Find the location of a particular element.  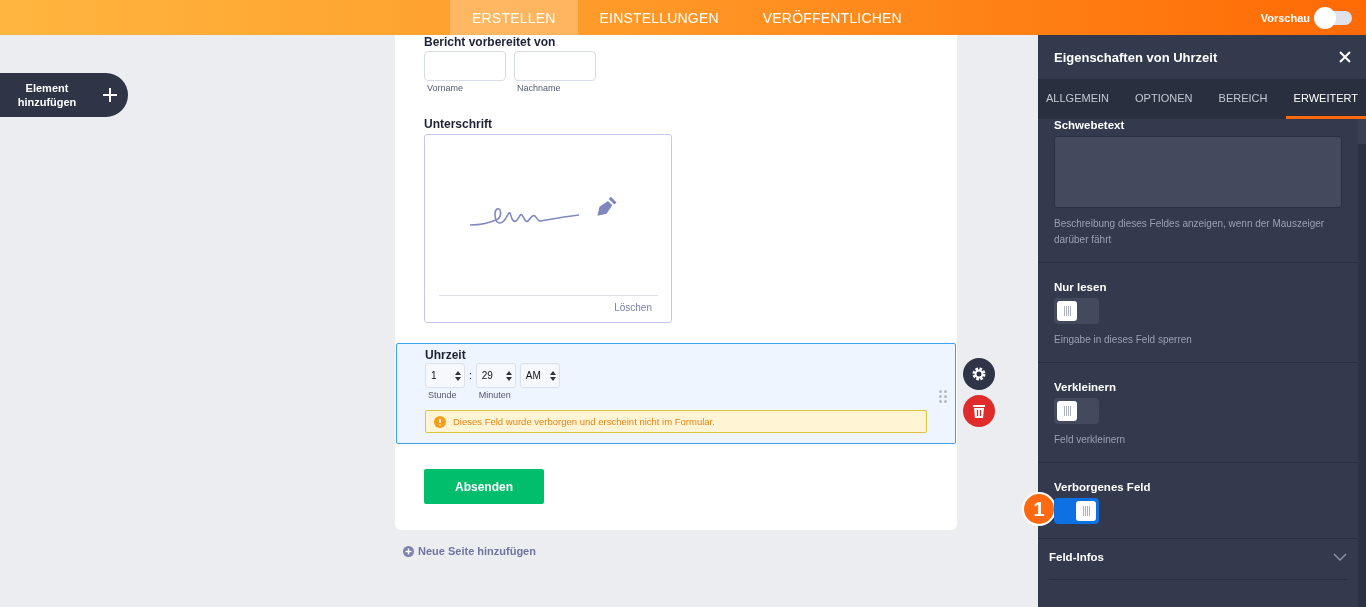

first-name-field is located at coordinates (465, 66).